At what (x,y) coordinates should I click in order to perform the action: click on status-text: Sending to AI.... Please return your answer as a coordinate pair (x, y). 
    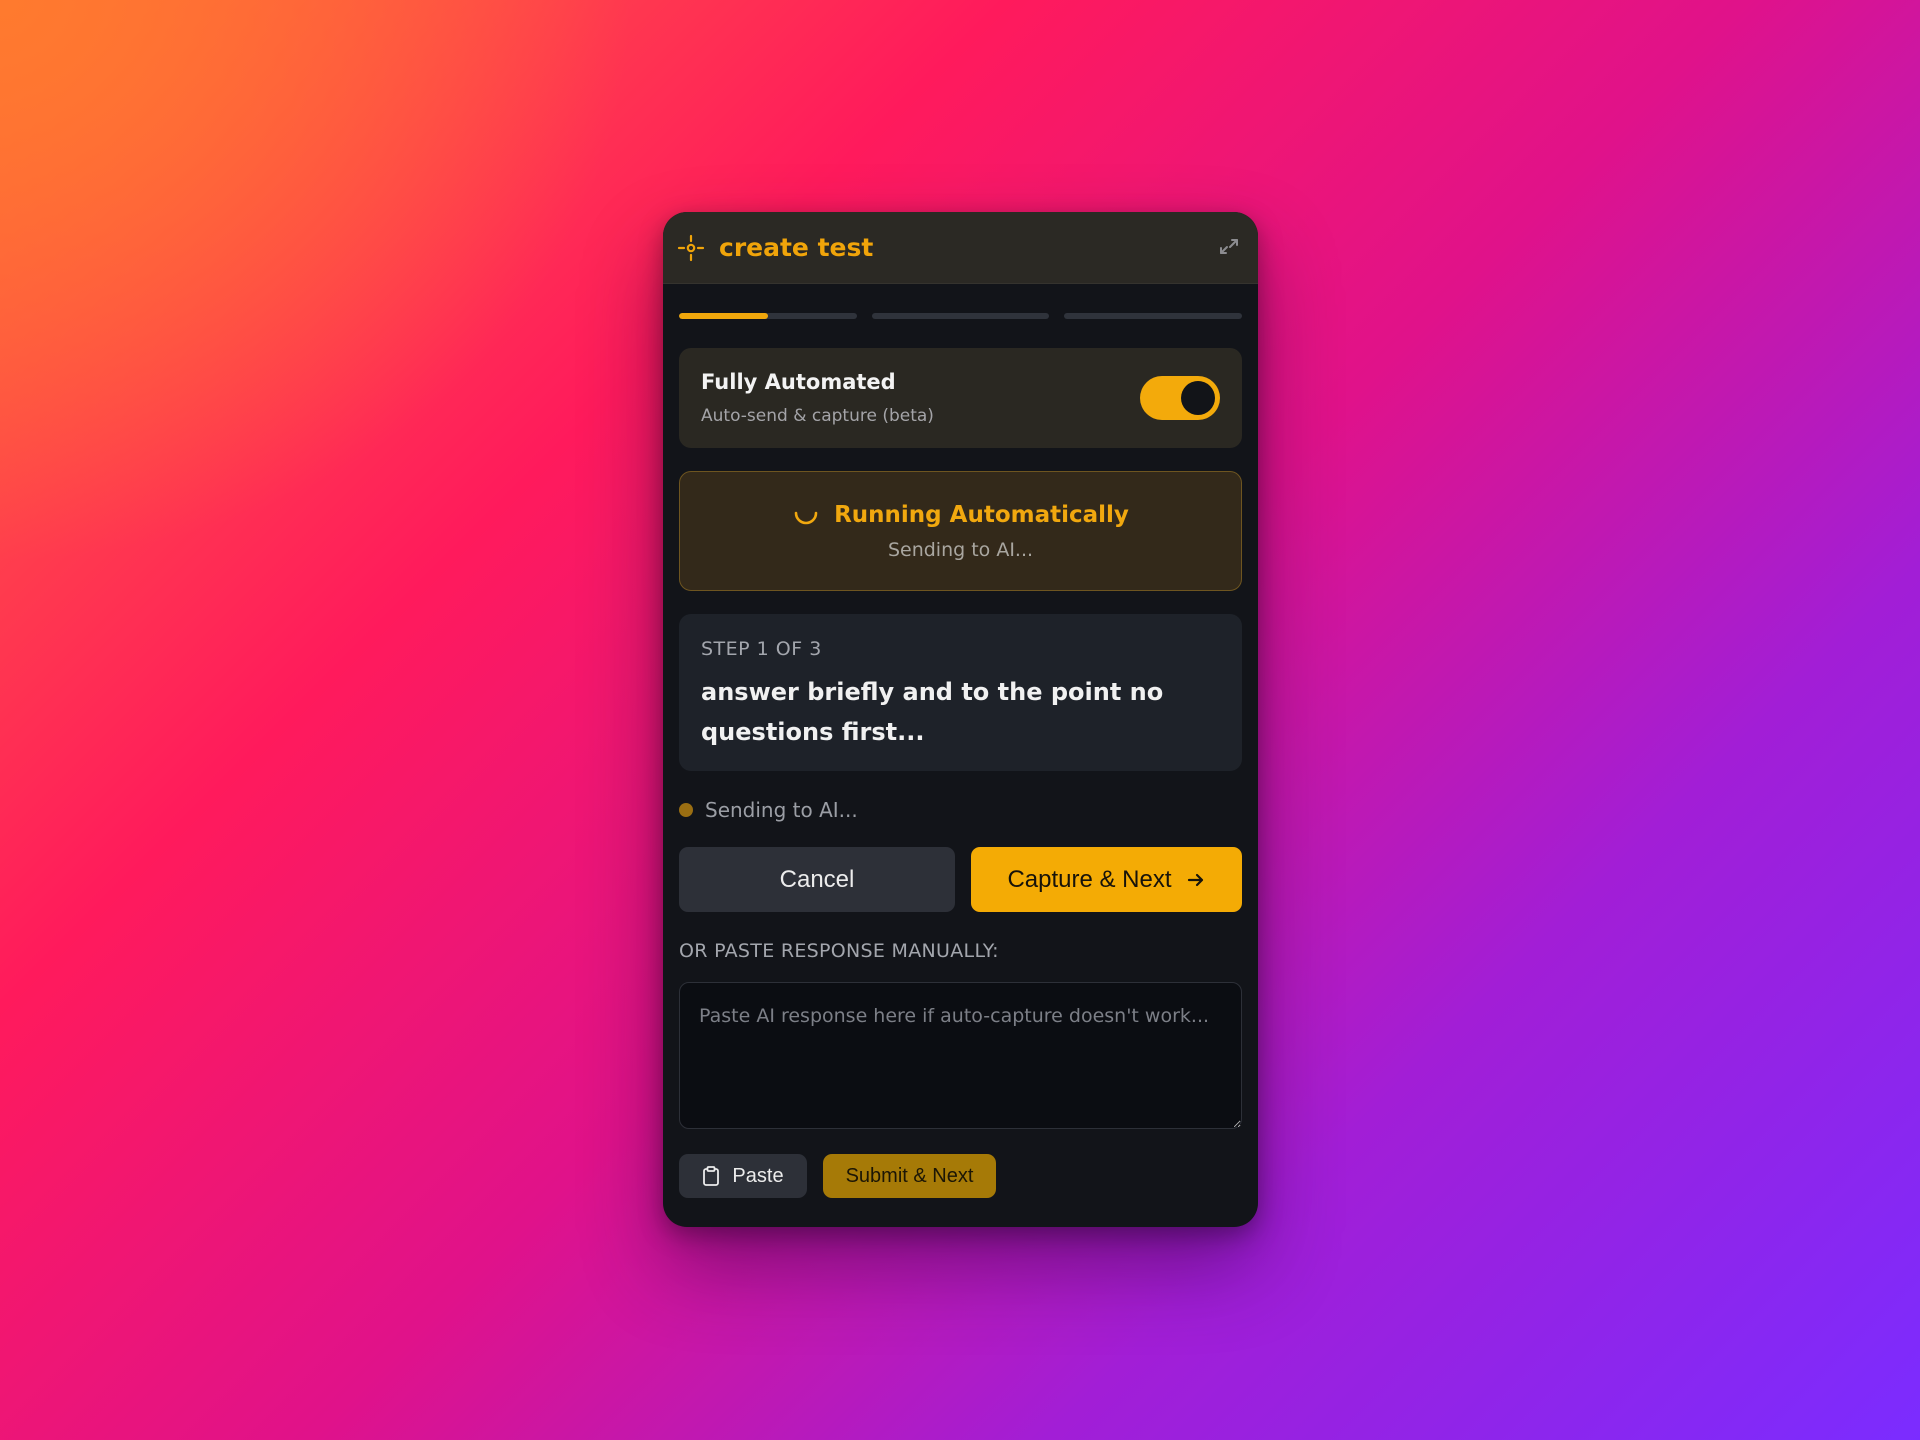
    Looking at the image, I should click on (781, 810).